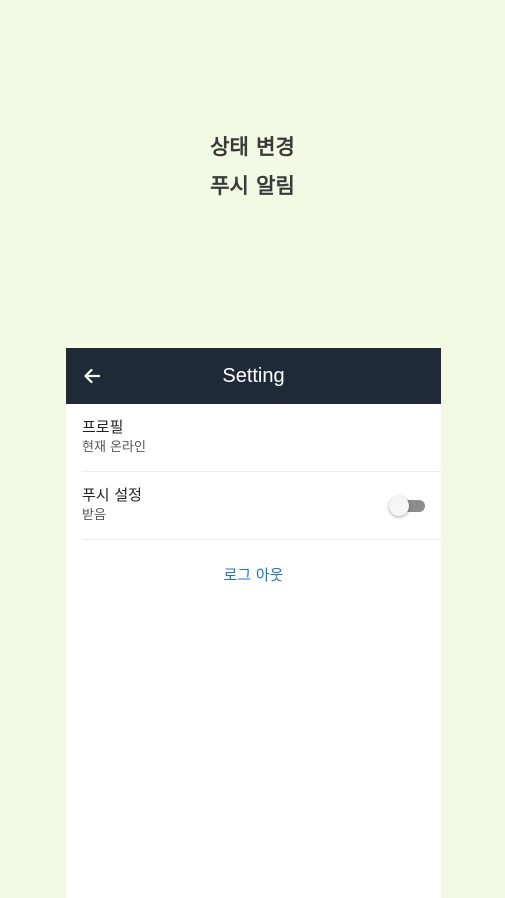  Describe the element at coordinates (94, 515) in the screenshot. I see `push-status: 받음` at that location.